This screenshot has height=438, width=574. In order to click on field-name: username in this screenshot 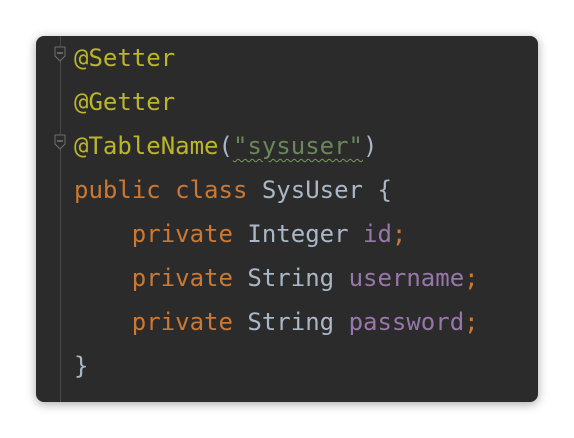, I will do `click(406, 278)`.